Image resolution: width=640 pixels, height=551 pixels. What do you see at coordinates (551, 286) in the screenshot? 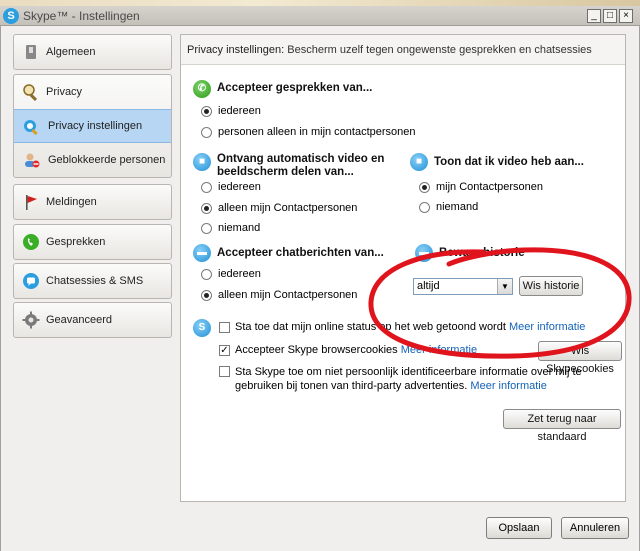
I see `clear-history-button: Wis historie` at bounding box center [551, 286].